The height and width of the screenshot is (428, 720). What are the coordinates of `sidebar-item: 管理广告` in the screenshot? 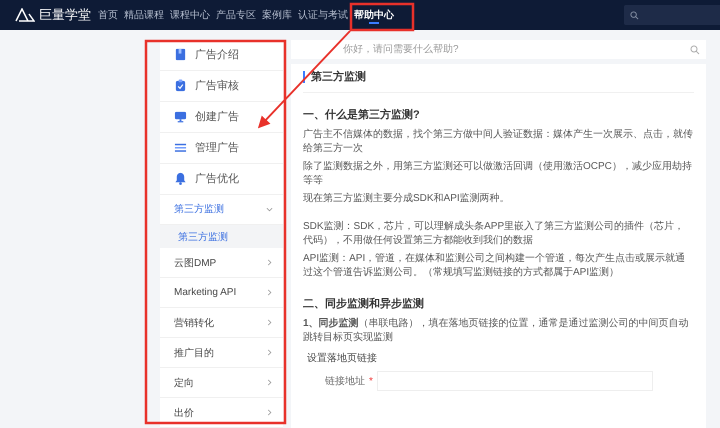 It's located at (221, 148).